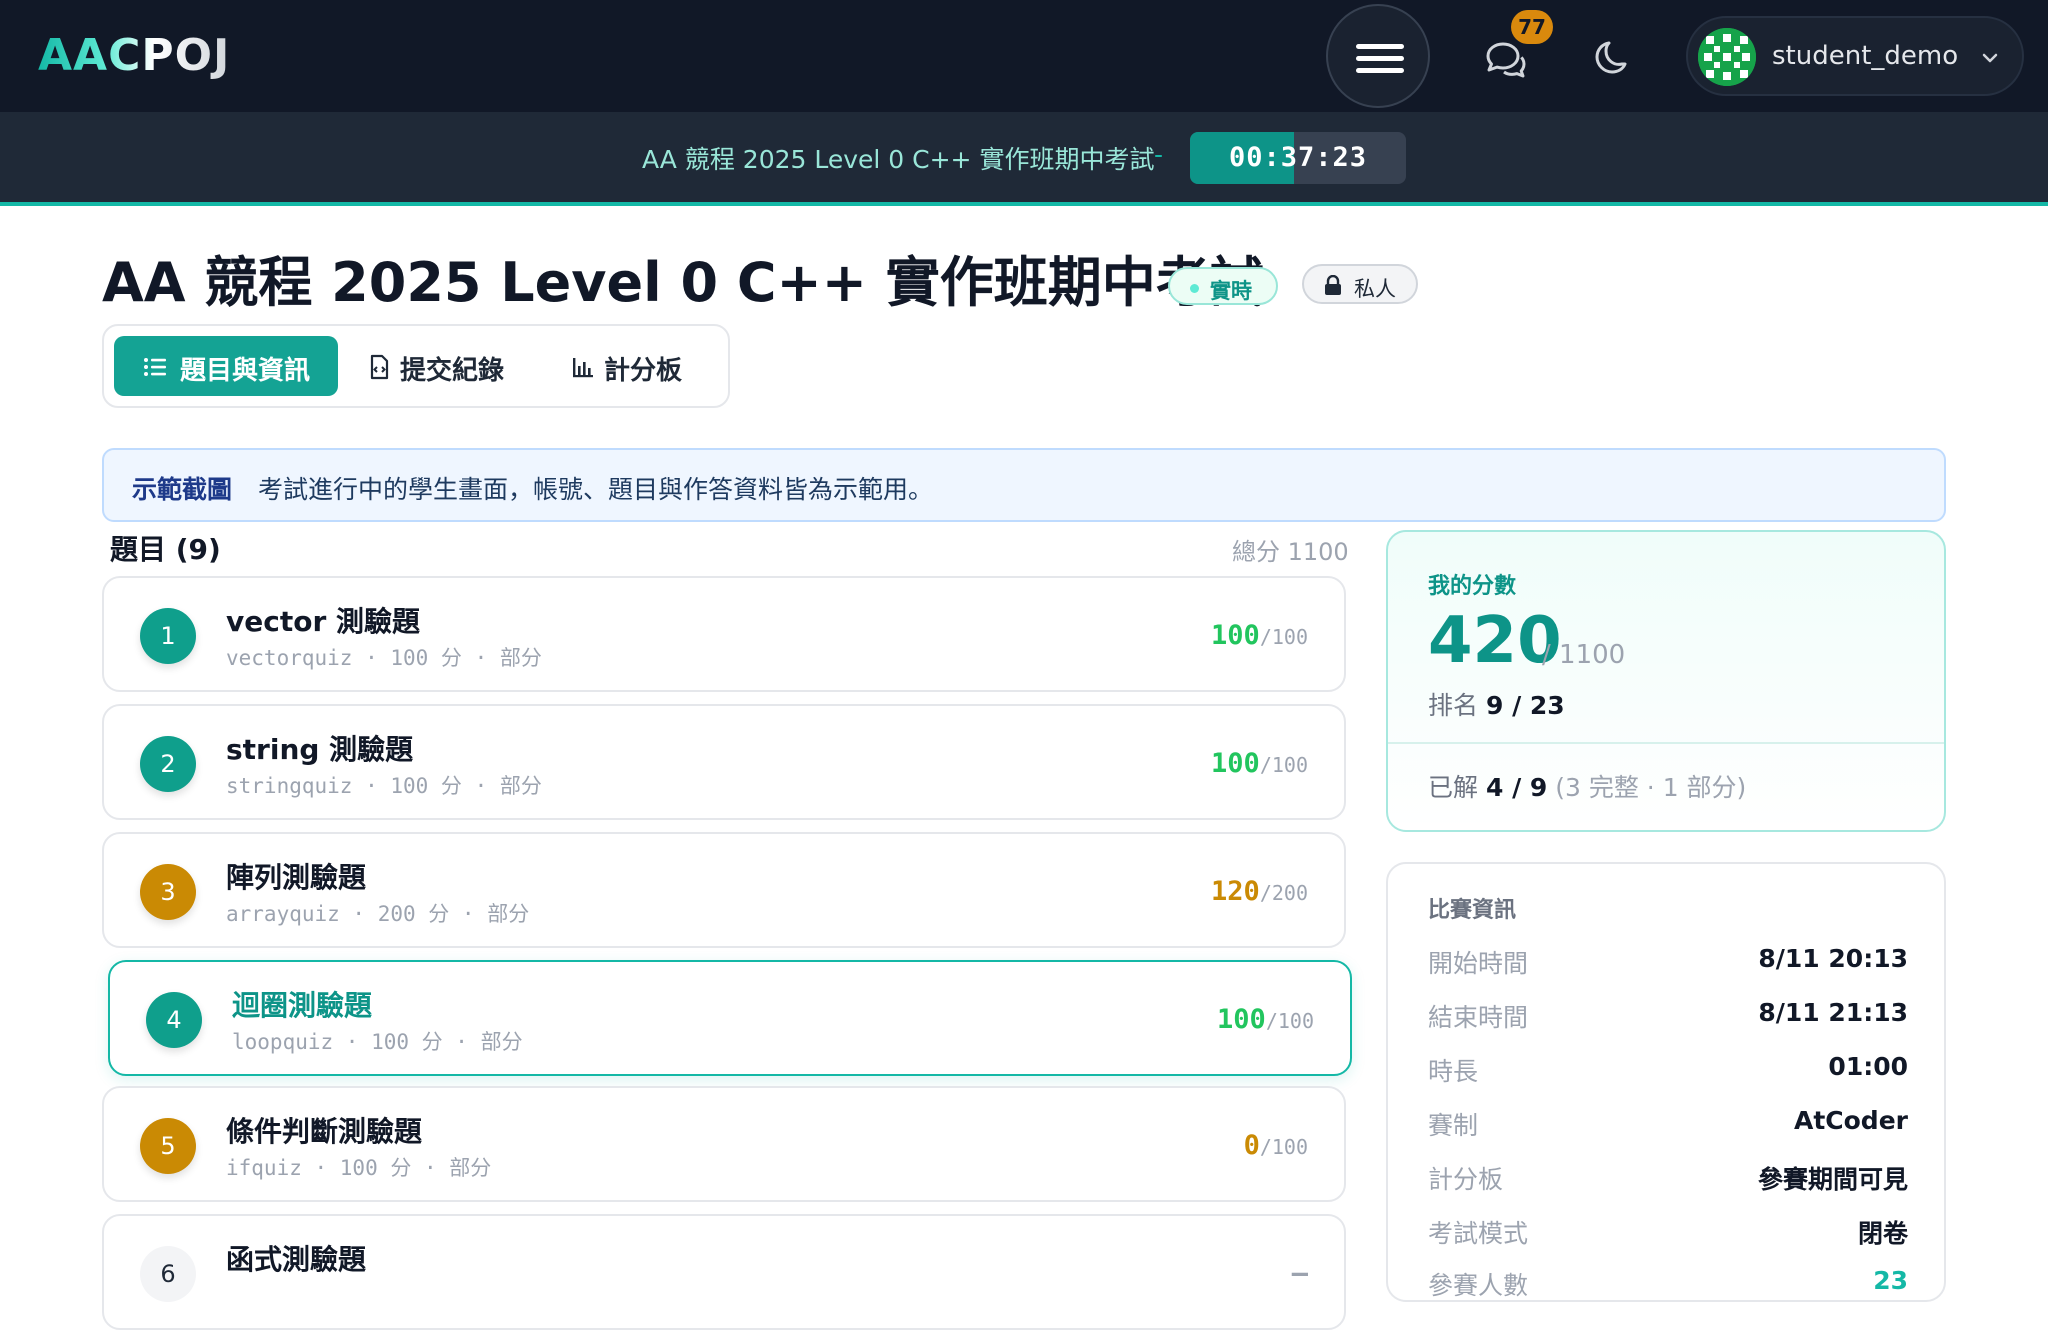  I want to click on problem-title: 迴圈測驗題, so click(302, 1005).